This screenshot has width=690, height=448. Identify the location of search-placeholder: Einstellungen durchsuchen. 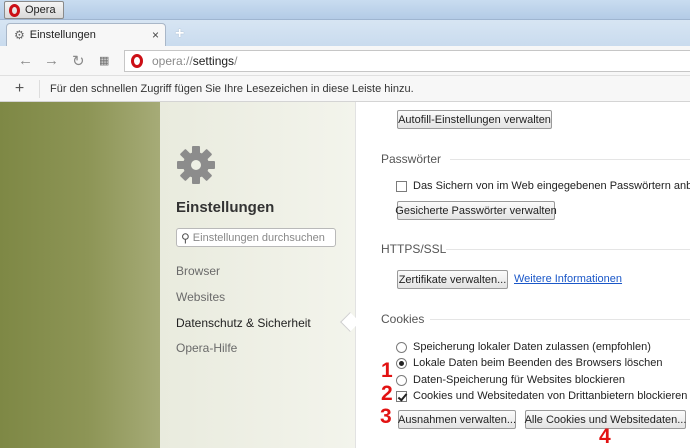
(258, 237).